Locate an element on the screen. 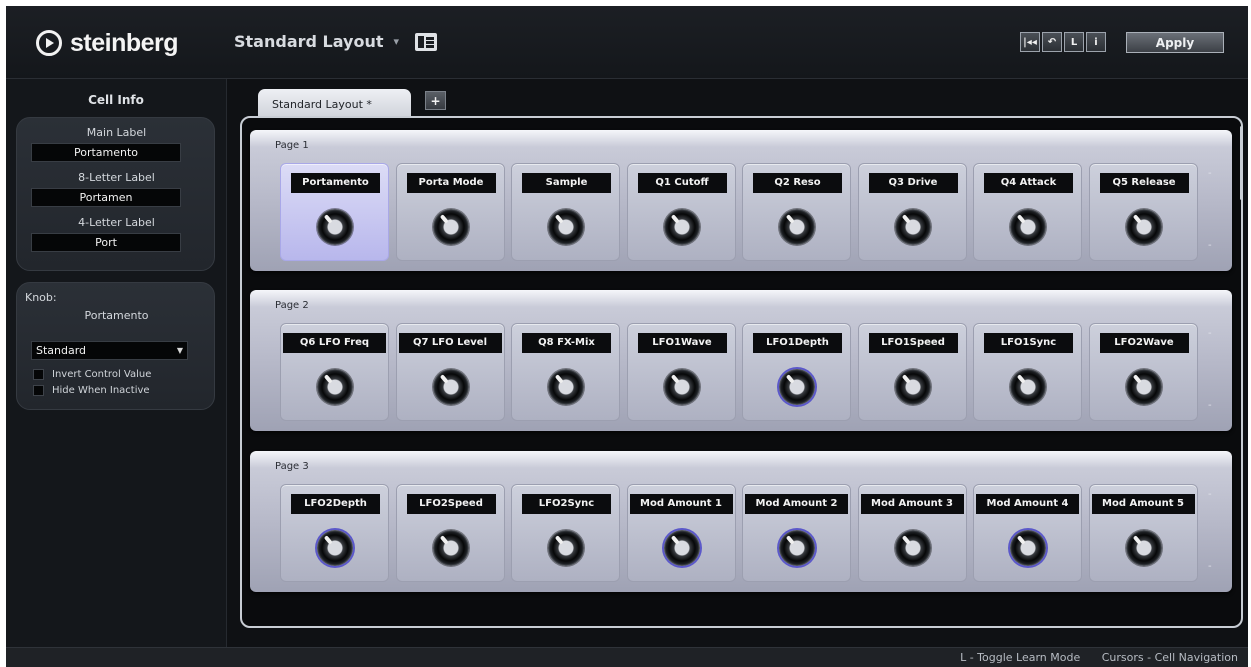 Image resolution: width=1251 pixels, height=667 pixels. cell-label: Mod Amount 2 is located at coordinates (796, 504).